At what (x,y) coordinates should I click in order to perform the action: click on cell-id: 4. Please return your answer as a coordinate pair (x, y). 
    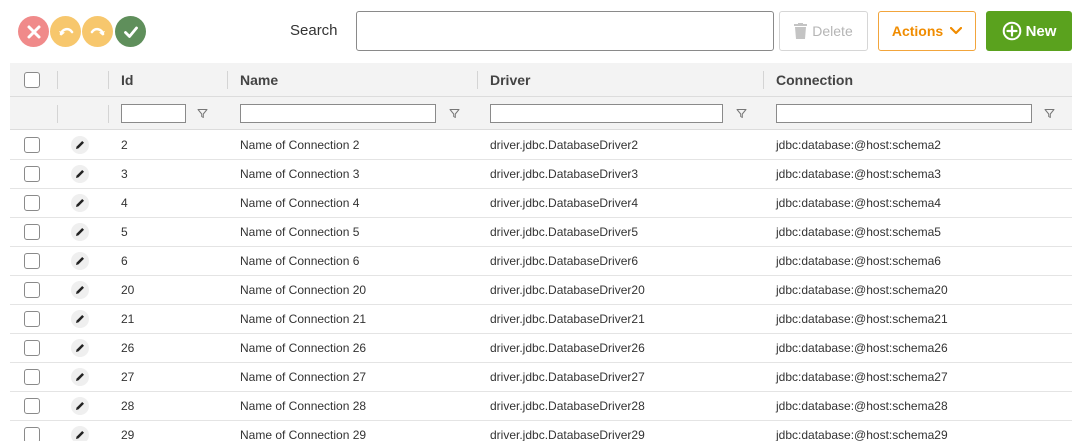
    Looking at the image, I should click on (124, 203).